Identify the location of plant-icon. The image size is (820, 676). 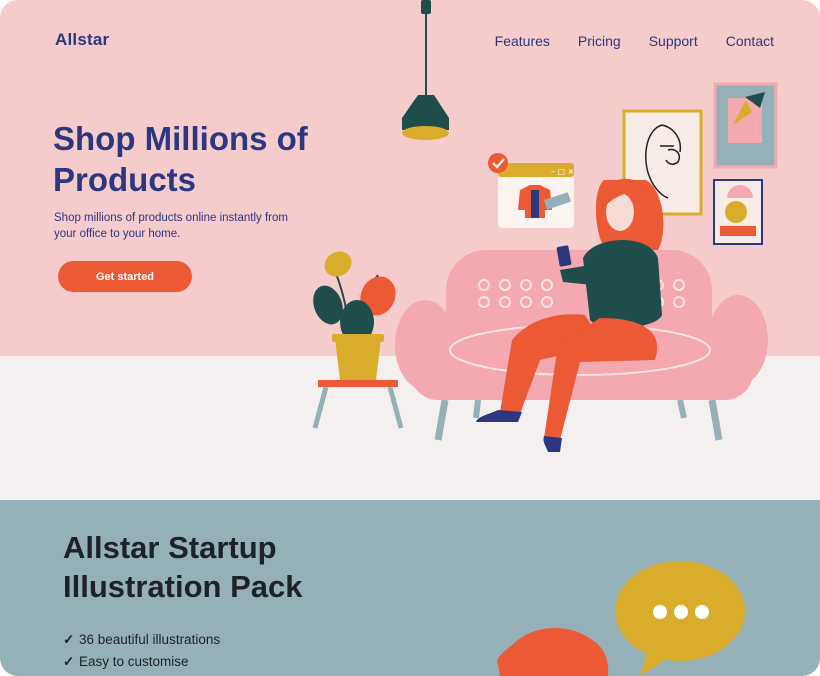
(354, 315).